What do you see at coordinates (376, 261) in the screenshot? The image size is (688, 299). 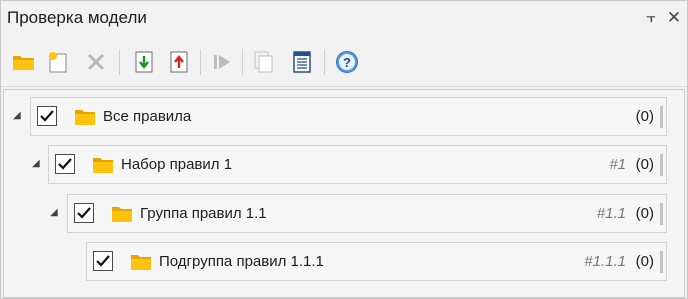 I see `tree-row-rule-subgroup: Подгруппа правил 1.1.1 #1.1.1 (0)` at bounding box center [376, 261].